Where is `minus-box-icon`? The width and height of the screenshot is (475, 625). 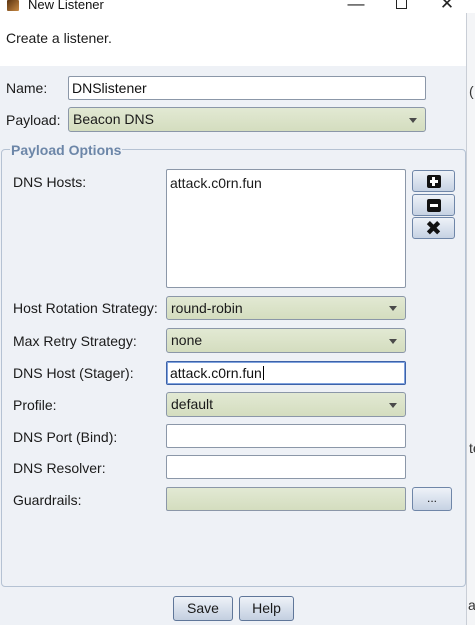
minus-box-icon is located at coordinates (433, 205).